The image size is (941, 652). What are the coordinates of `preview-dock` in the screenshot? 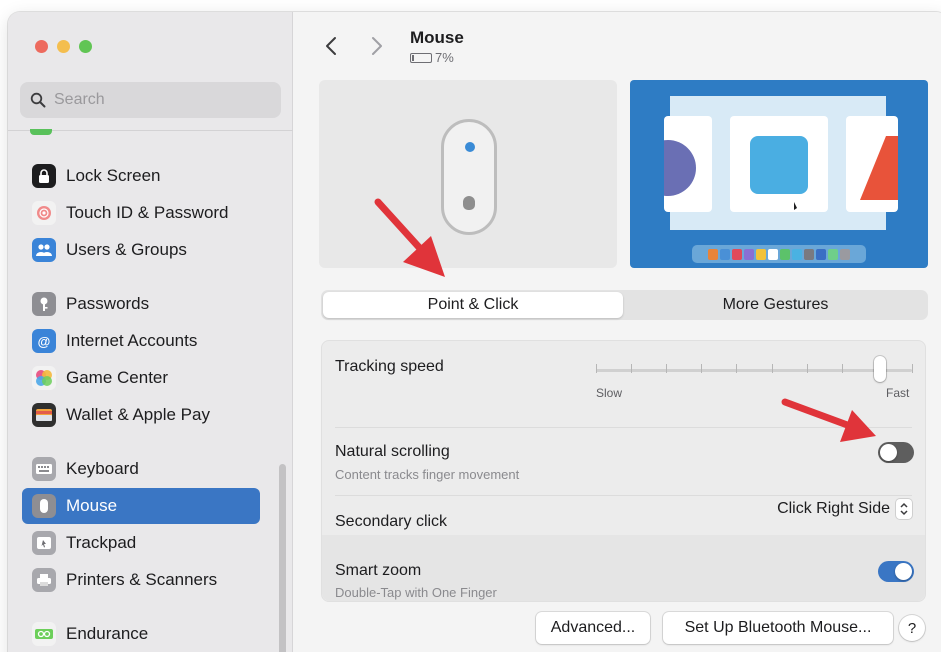 It's located at (779, 254).